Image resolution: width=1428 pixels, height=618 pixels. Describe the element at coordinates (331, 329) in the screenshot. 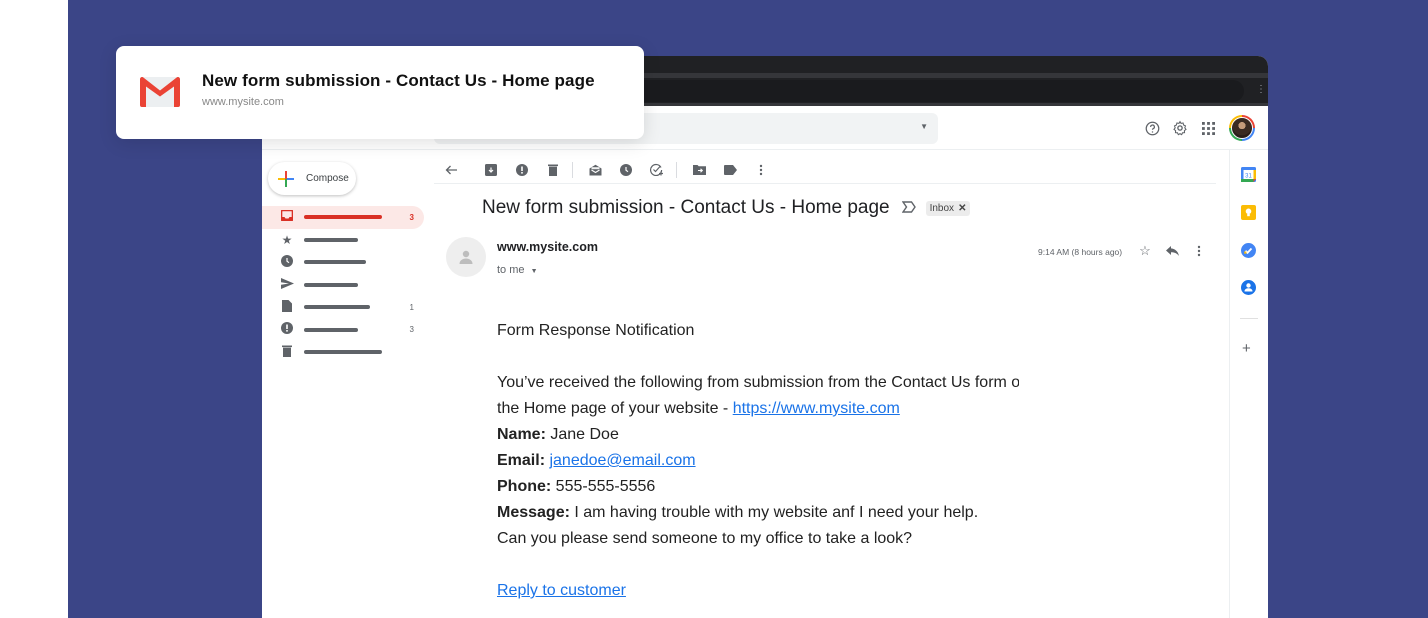

I see `spam-label-placeholder` at that location.